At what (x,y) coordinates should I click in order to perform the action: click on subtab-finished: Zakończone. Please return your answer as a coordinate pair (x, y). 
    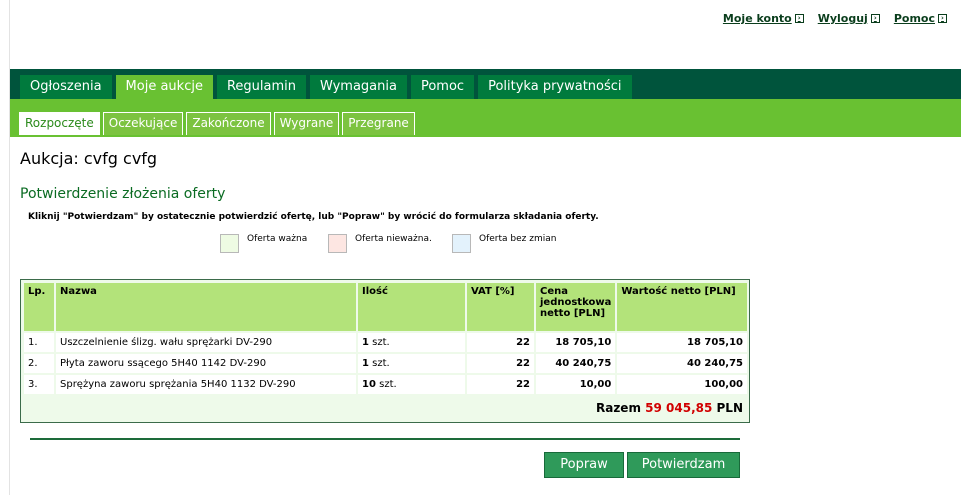
    Looking at the image, I should click on (228, 123).